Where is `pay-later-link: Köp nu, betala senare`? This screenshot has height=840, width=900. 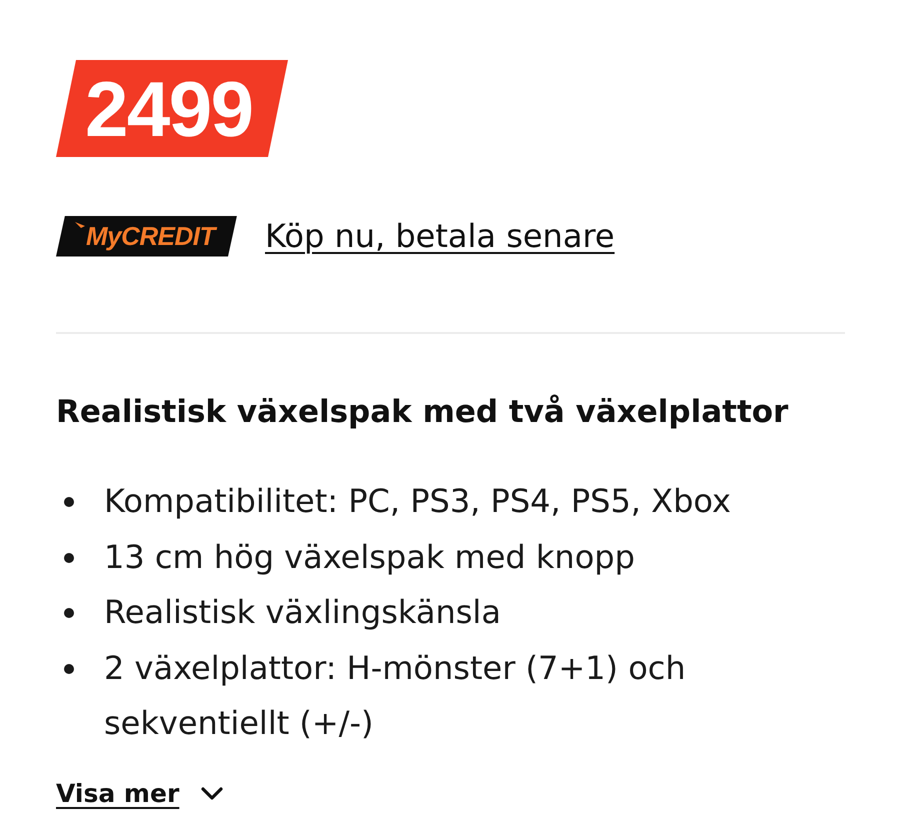
pay-later-link: Köp nu, betala senare is located at coordinates (440, 236).